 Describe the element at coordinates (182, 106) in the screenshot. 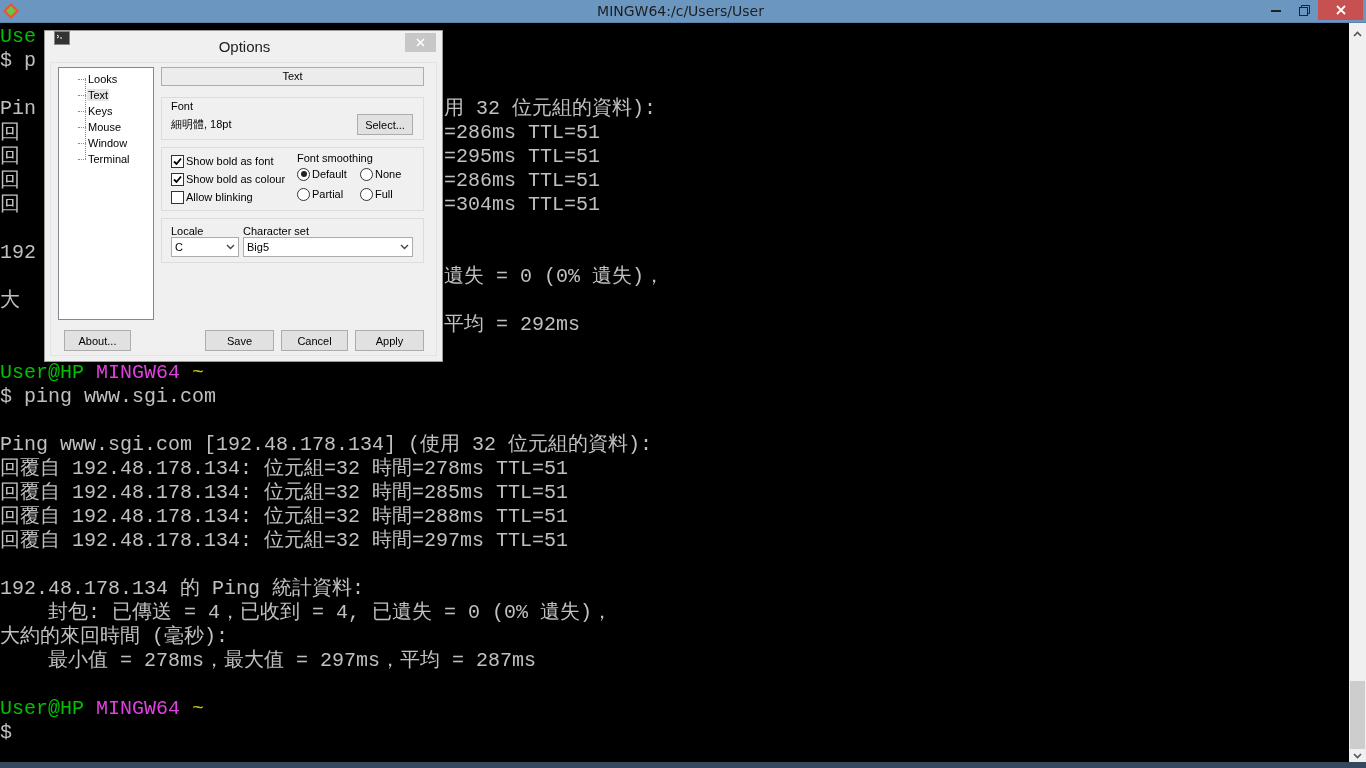

I see `group-label: Font` at that location.